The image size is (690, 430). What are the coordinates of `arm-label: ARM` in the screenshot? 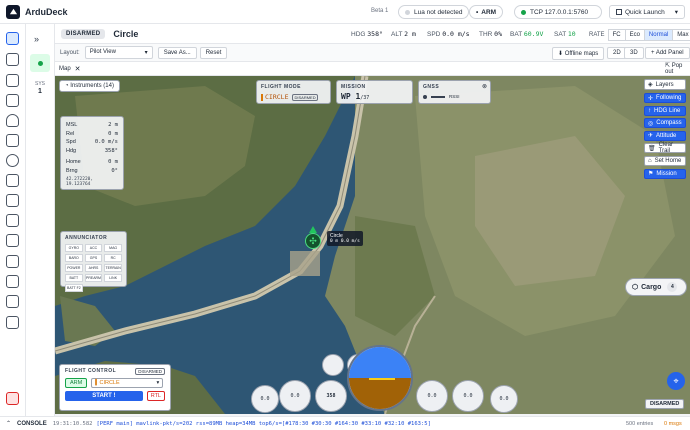 It's located at (489, 12).